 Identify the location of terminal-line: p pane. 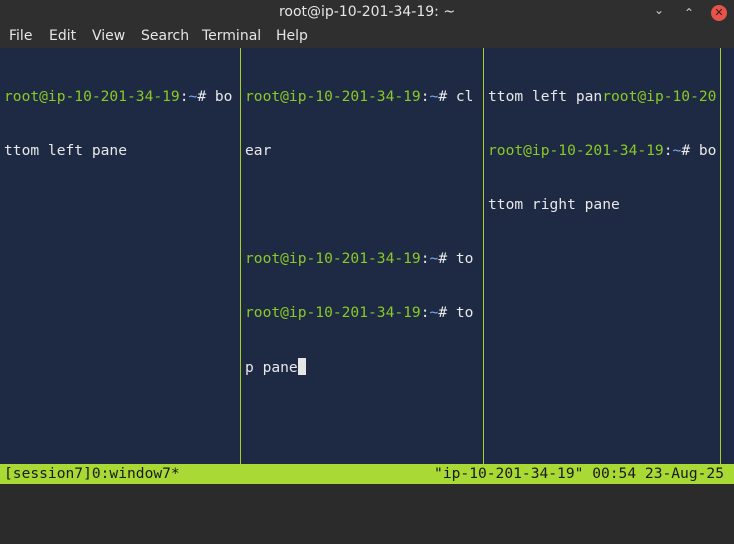
(363, 367).